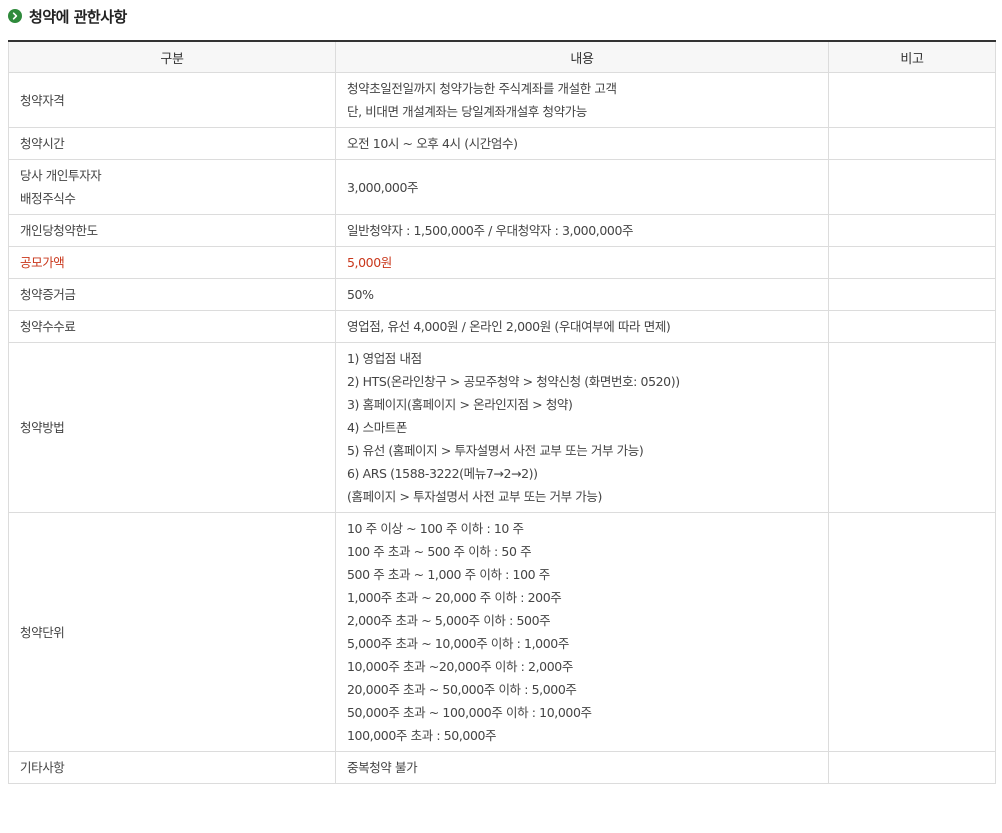 This screenshot has height=833, width=1002. Describe the element at coordinates (432, 143) in the screenshot. I see `row-content-line: 오전 10시 ~ 오후 4시 (시간엄수)` at that location.